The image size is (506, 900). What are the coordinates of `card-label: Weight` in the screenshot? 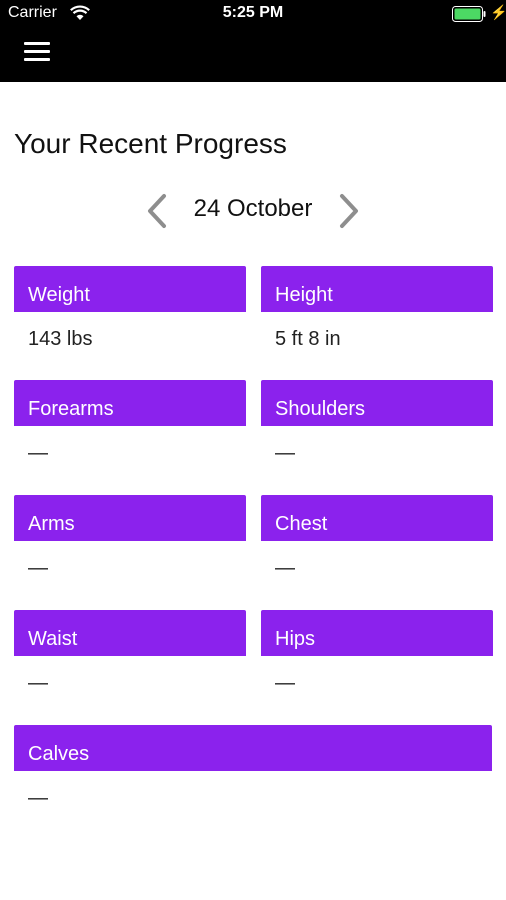 It's located at (130, 289).